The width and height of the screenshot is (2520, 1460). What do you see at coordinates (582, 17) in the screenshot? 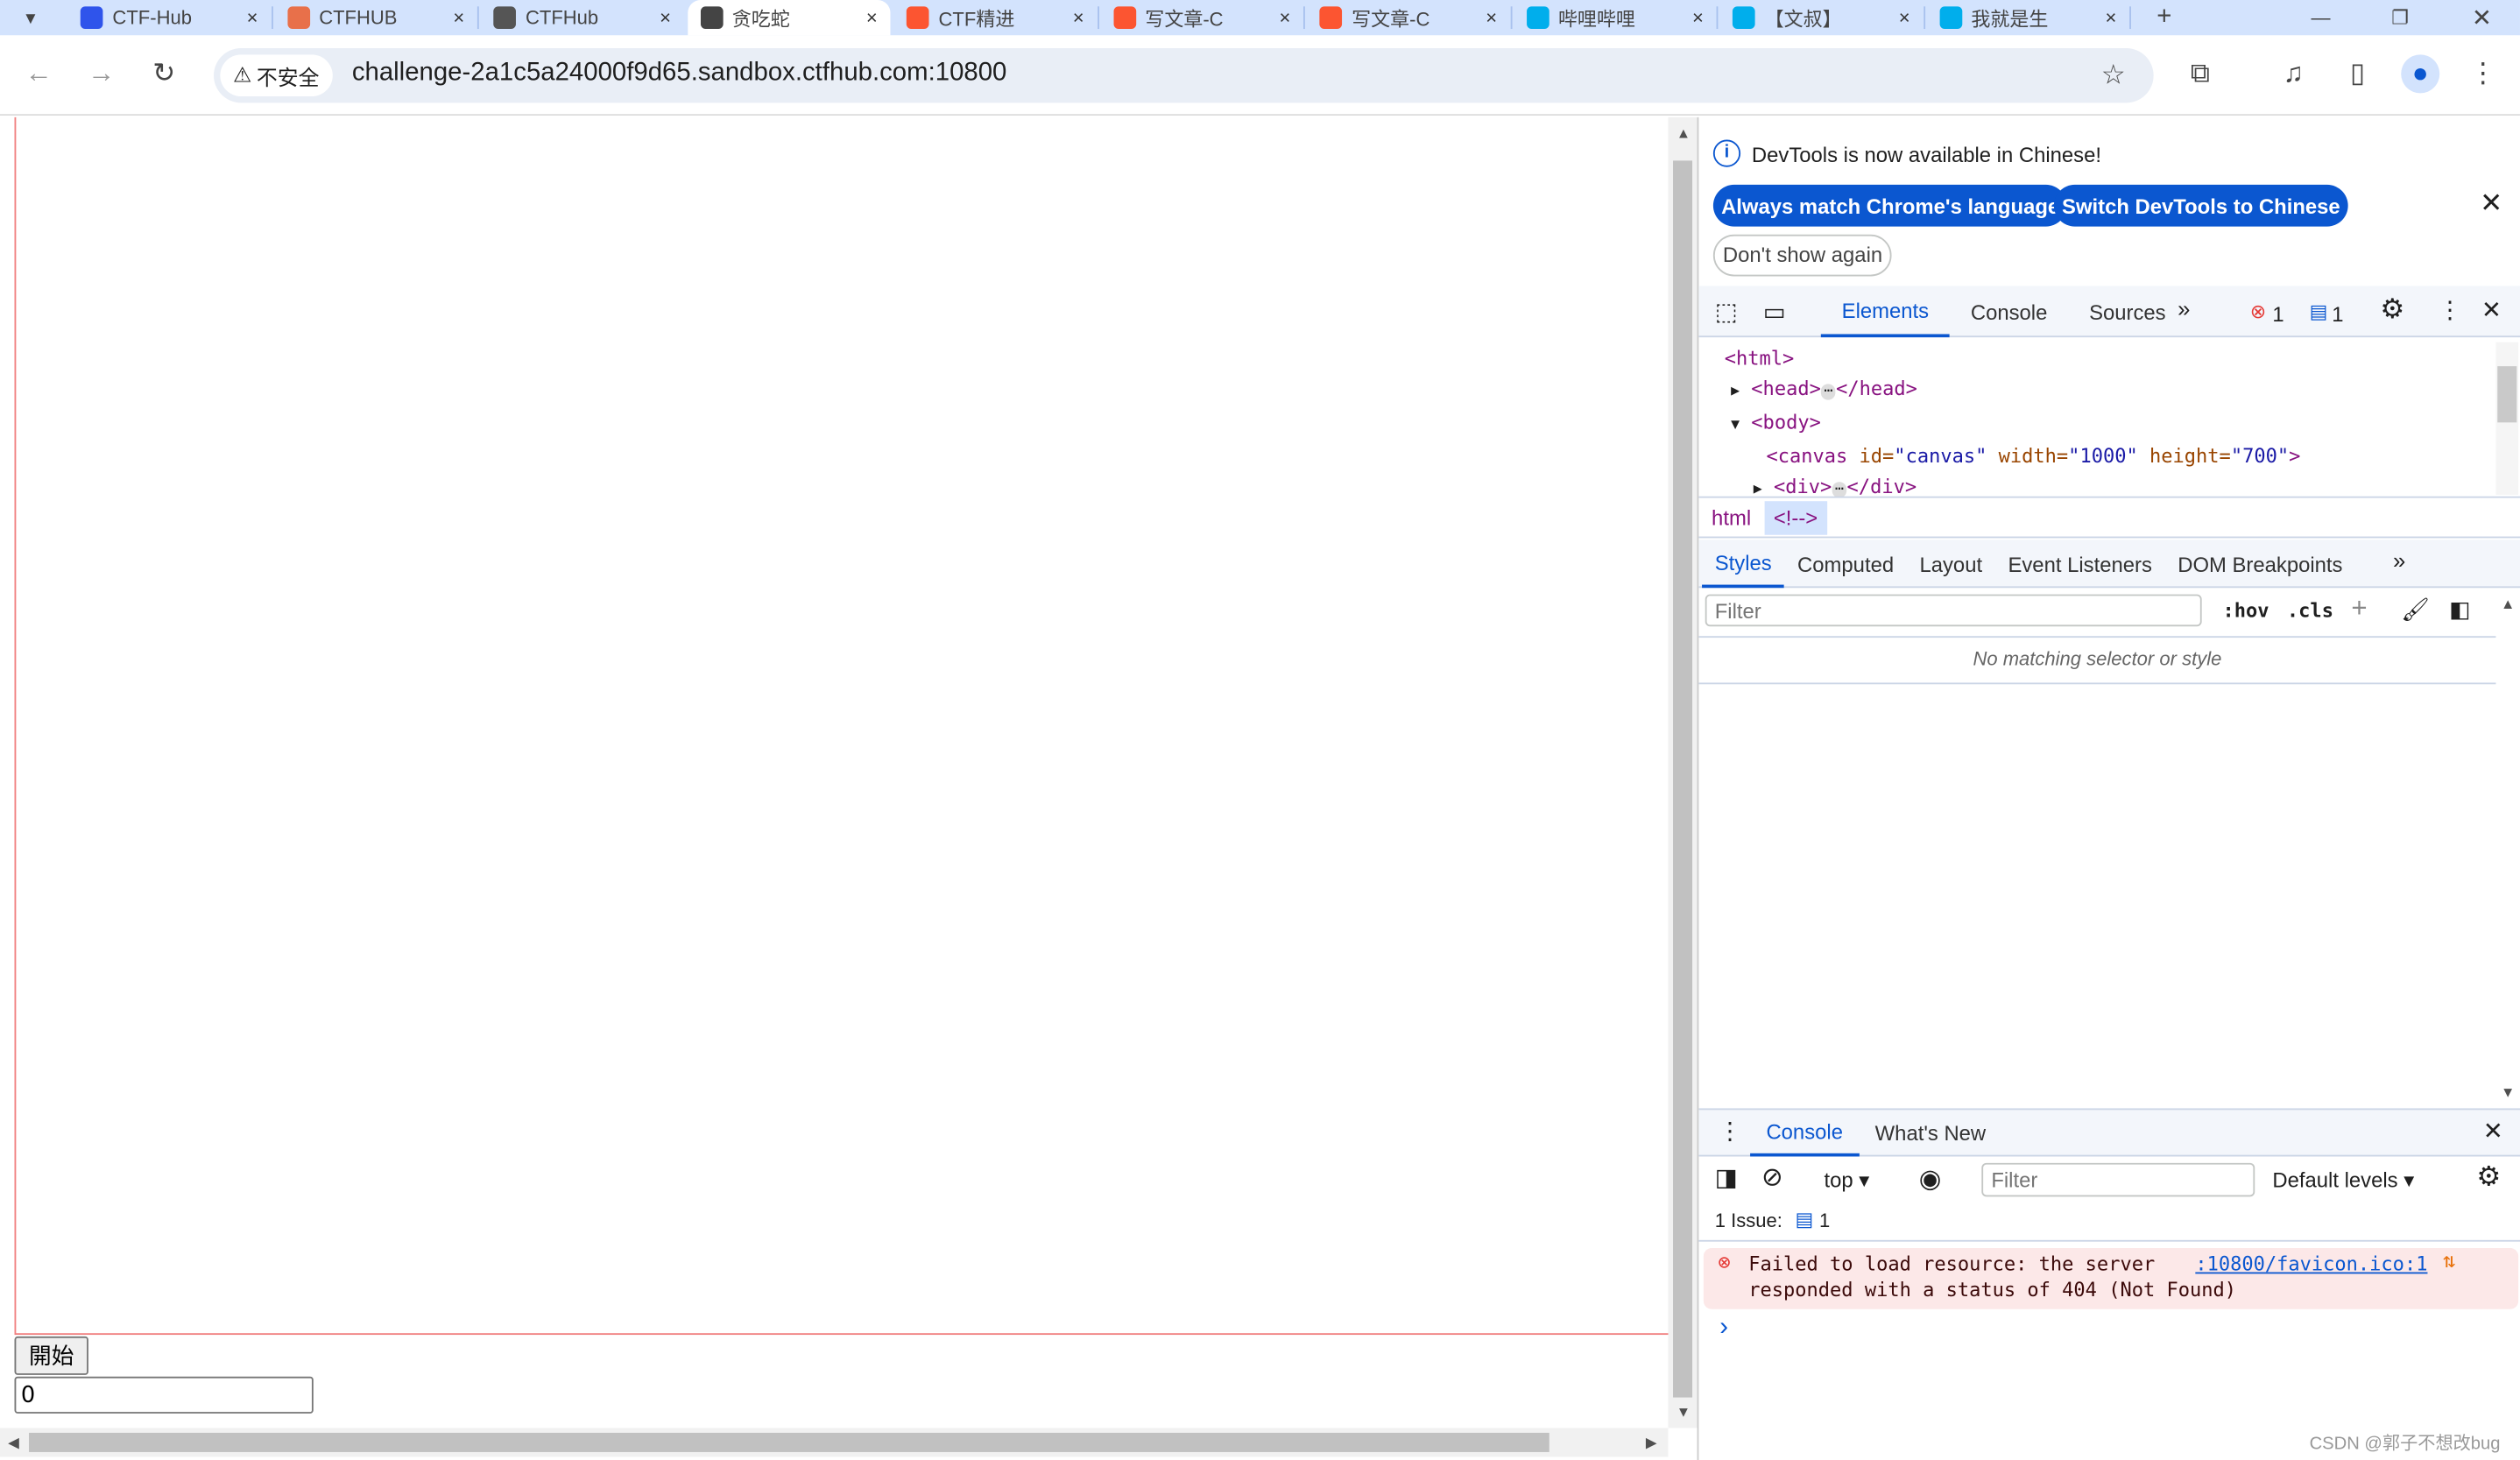
I see `browser-tab: CTFHub ×` at bounding box center [582, 17].